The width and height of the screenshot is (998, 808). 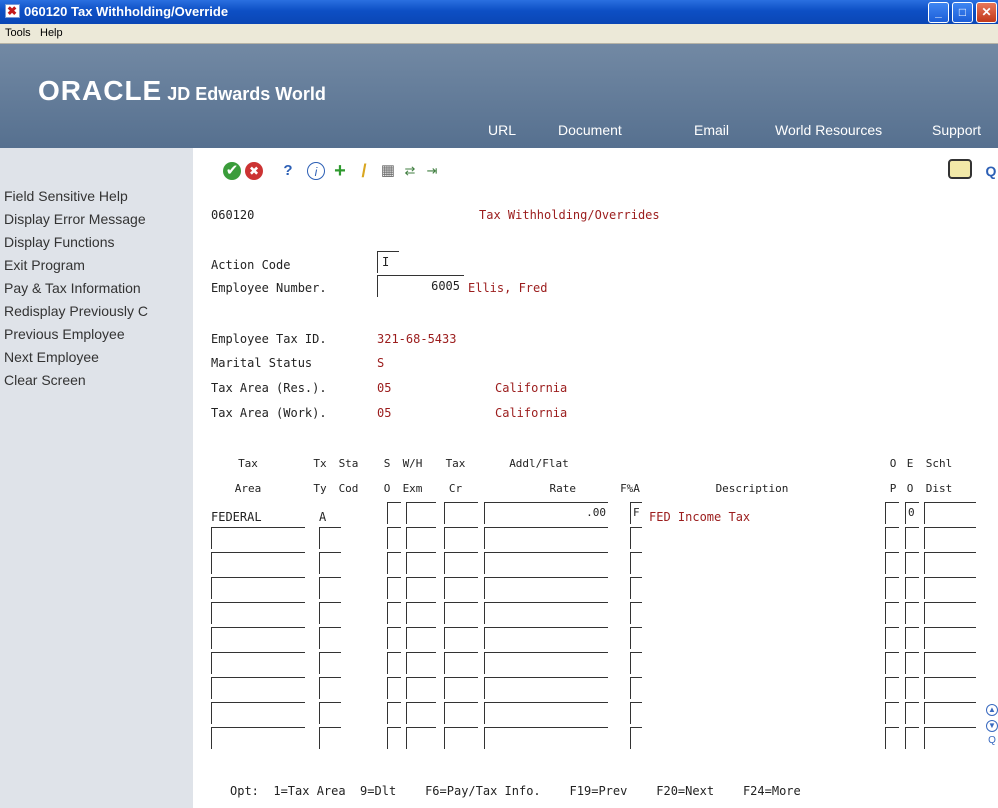 I want to click on sidebar-item-field-help: Field Sensitive Help, so click(x=98, y=196).